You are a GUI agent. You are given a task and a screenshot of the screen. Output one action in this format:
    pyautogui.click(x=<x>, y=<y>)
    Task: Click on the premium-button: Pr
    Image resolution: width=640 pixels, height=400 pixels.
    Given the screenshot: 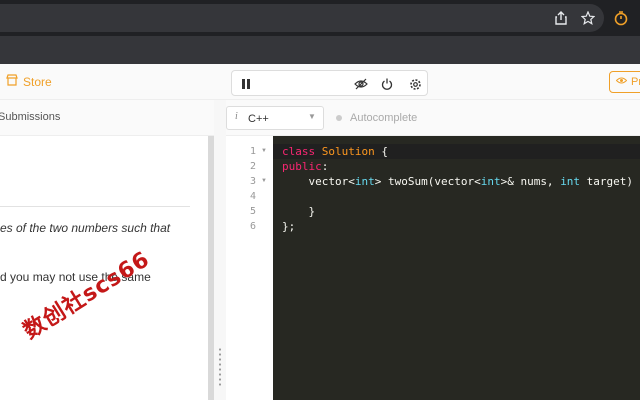 What is the action you would take?
    pyautogui.click(x=624, y=82)
    